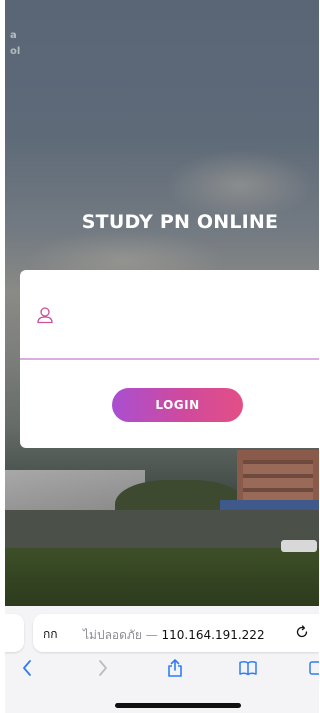  I want to click on background-car, so click(299, 546).